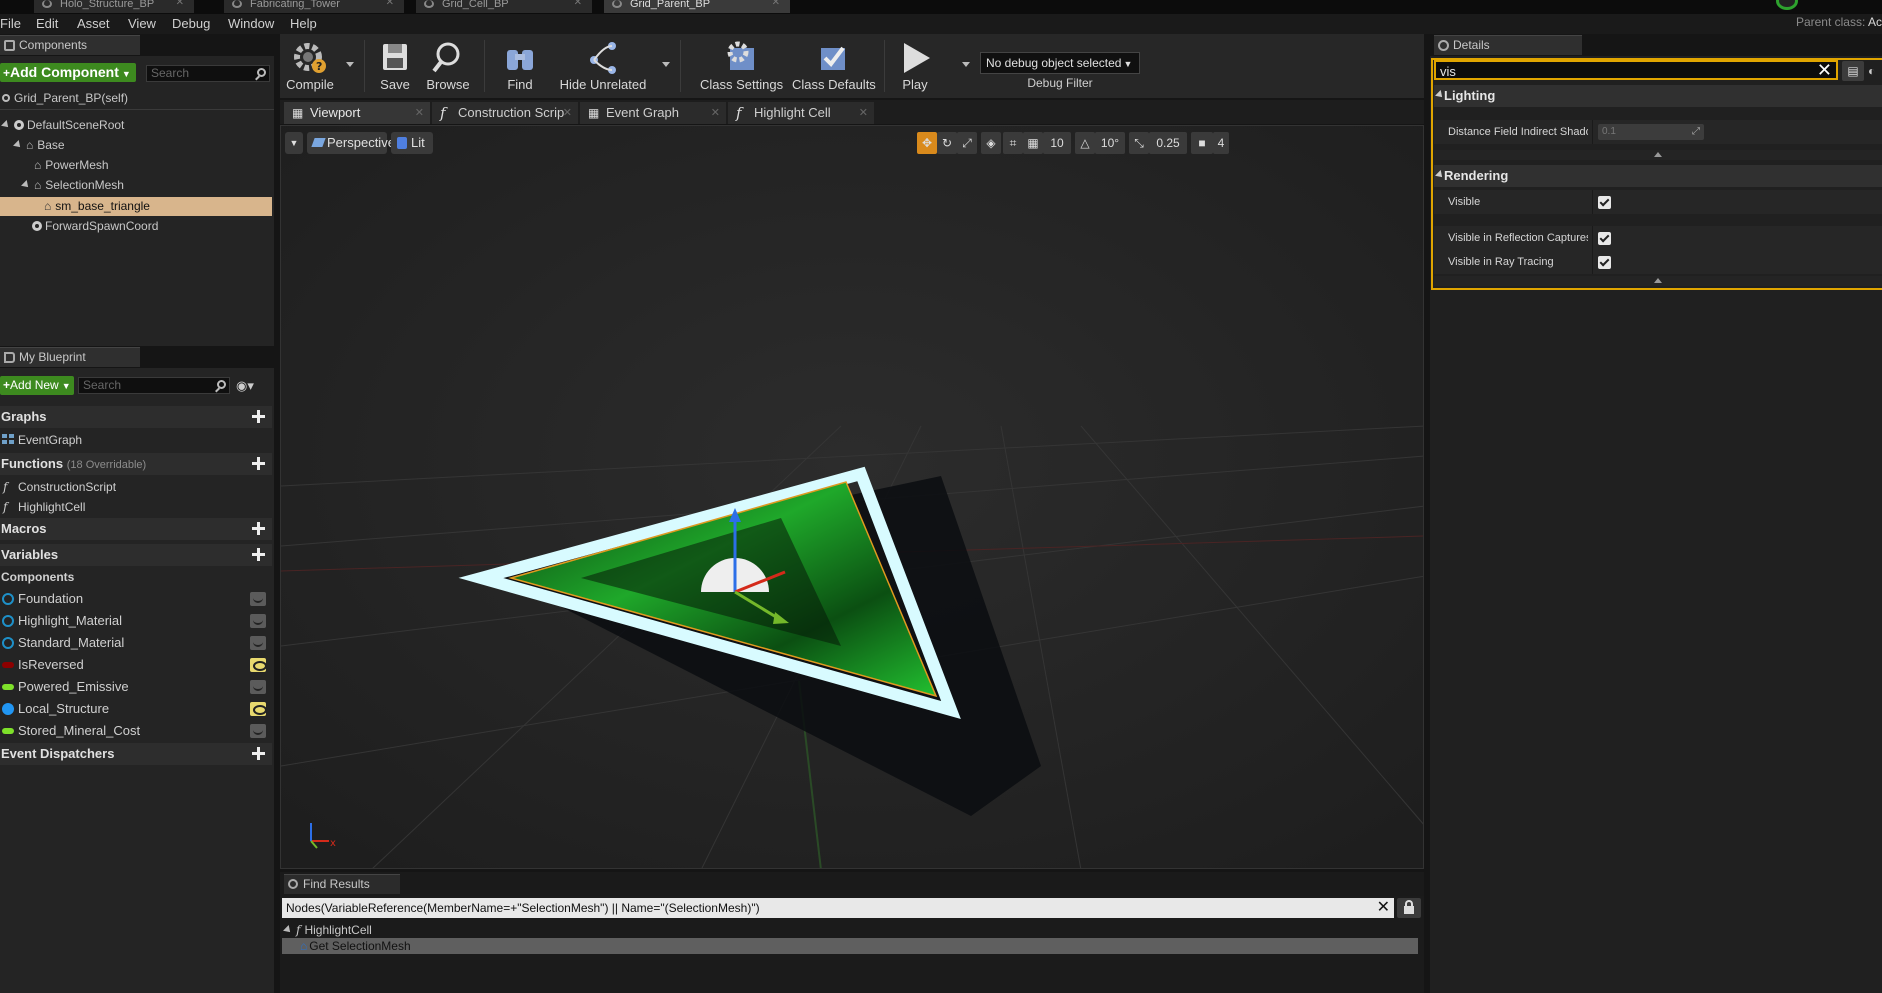  I want to click on tab-highlight-cell: f Highlight Cell ✕, so click(801, 113).